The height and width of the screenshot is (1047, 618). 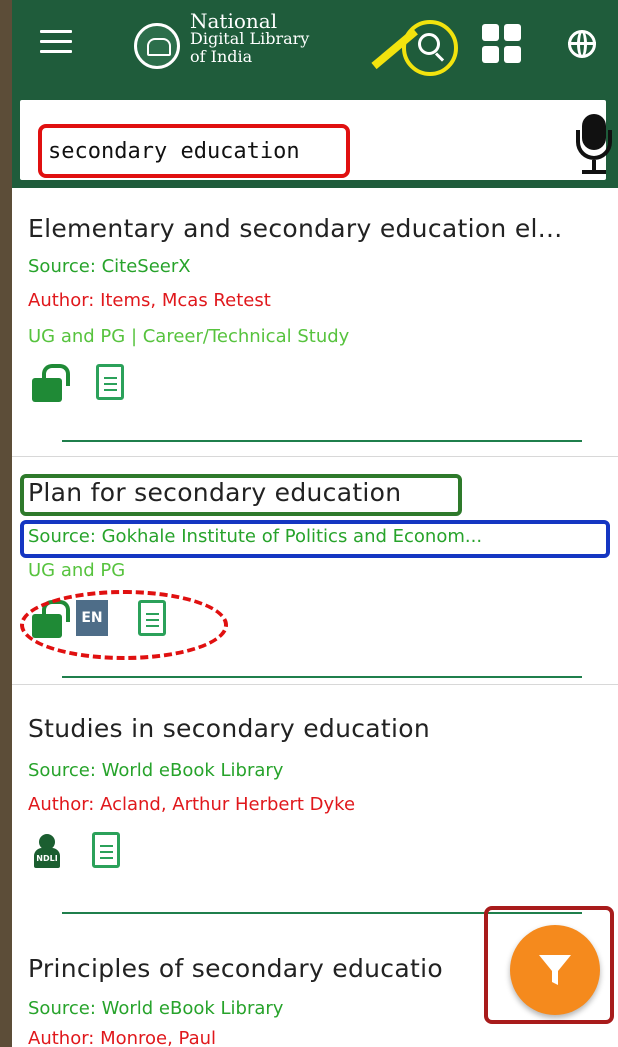 I want to click on logo-text: National Digital Library of India, so click(x=250, y=37).